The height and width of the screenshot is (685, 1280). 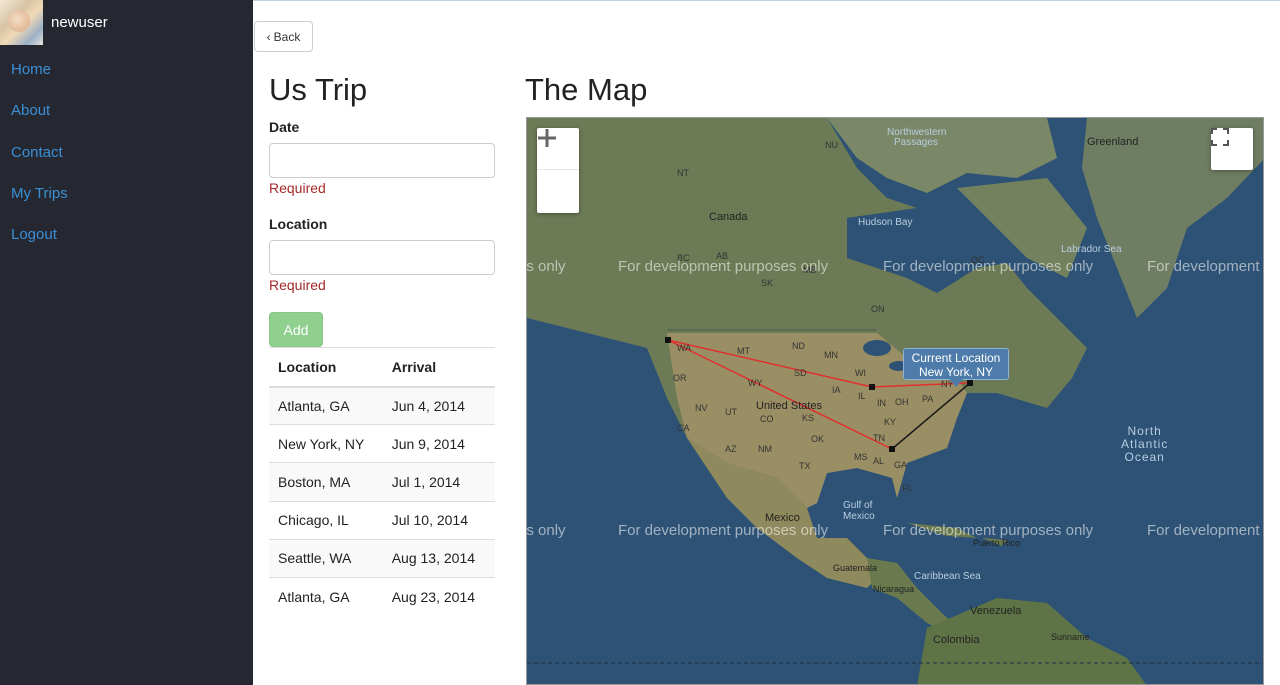 What do you see at coordinates (916, 142) in the screenshot?
I see `map-label-nw-passages-2: Passages` at bounding box center [916, 142].